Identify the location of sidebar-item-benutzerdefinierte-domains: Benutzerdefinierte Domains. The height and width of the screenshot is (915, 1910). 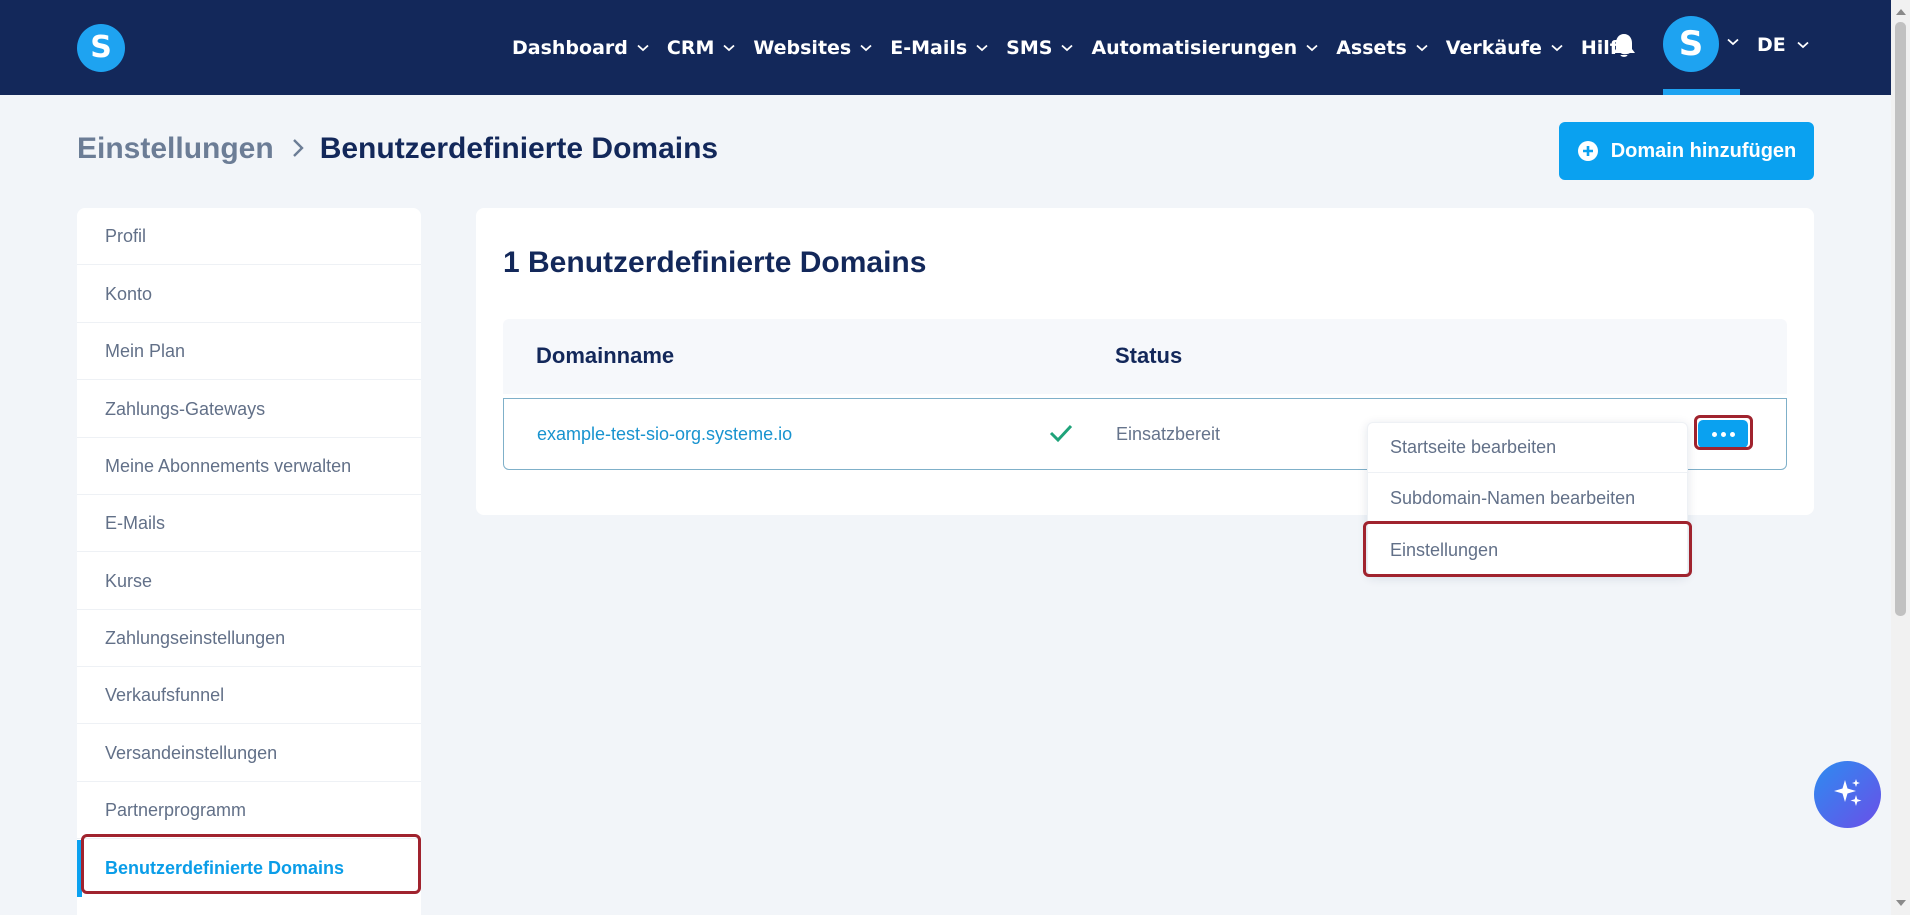
(249, 868).